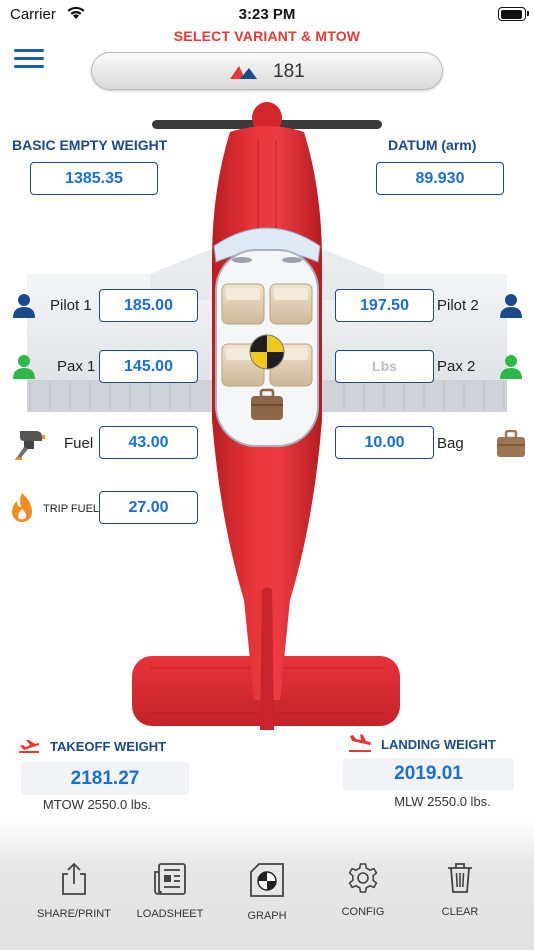 Image resolution: width=534 pixels, height=950 pixels. I want to click on fuel-field: 43.00, so click(148, 442).